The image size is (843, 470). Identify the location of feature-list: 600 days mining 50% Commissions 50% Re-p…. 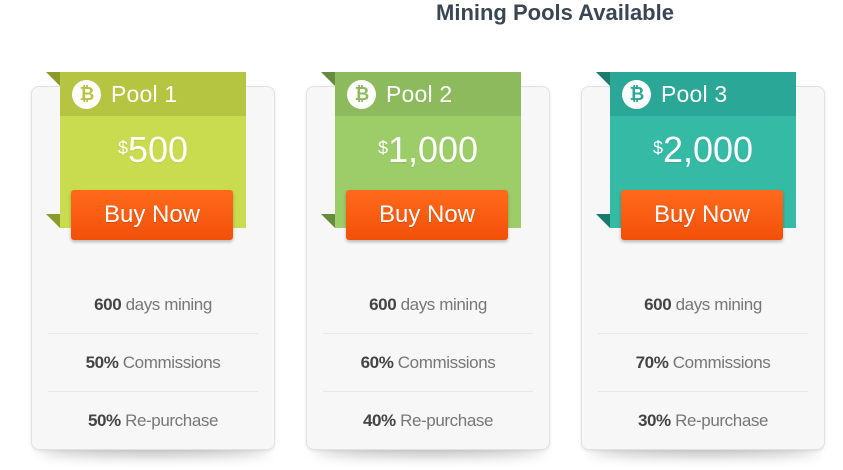
(153, 362).